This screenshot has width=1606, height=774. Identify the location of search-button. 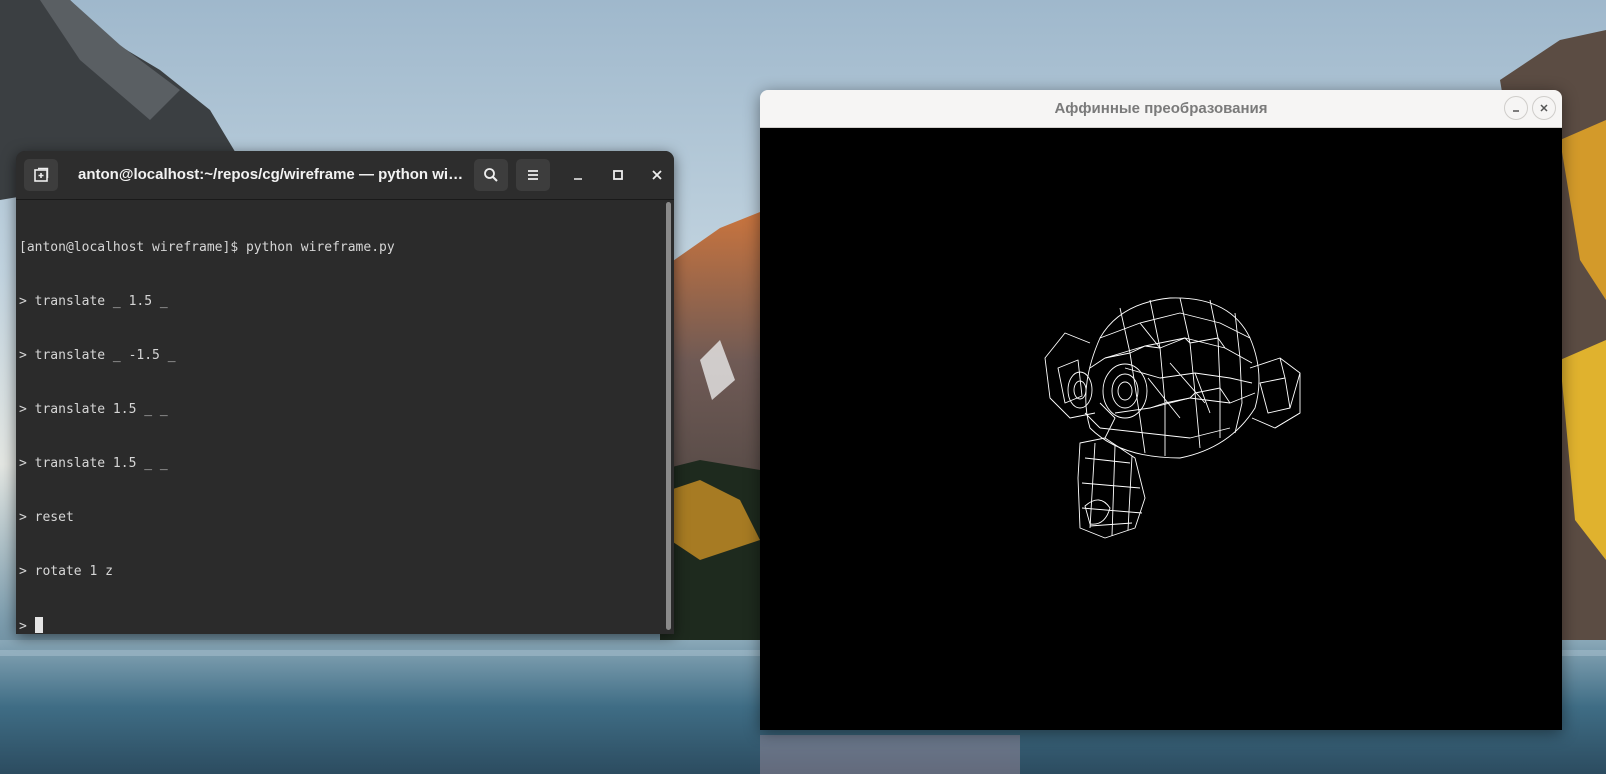
(491, 175).